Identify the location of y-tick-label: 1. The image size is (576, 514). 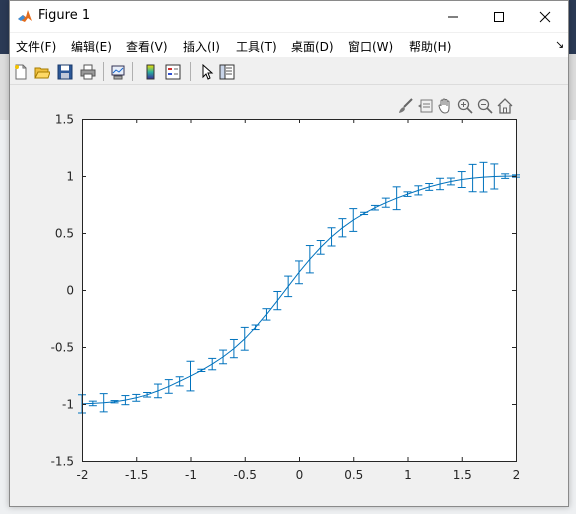
(70, 177).